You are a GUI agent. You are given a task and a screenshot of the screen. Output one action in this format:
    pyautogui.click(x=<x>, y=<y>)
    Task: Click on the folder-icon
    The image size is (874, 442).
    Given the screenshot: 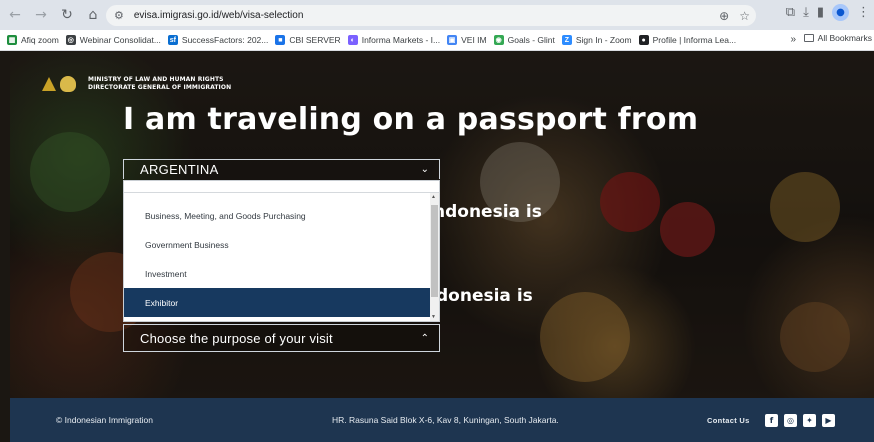 What is the action you would take?
    pyautogui.click(x=808, y=38)
    